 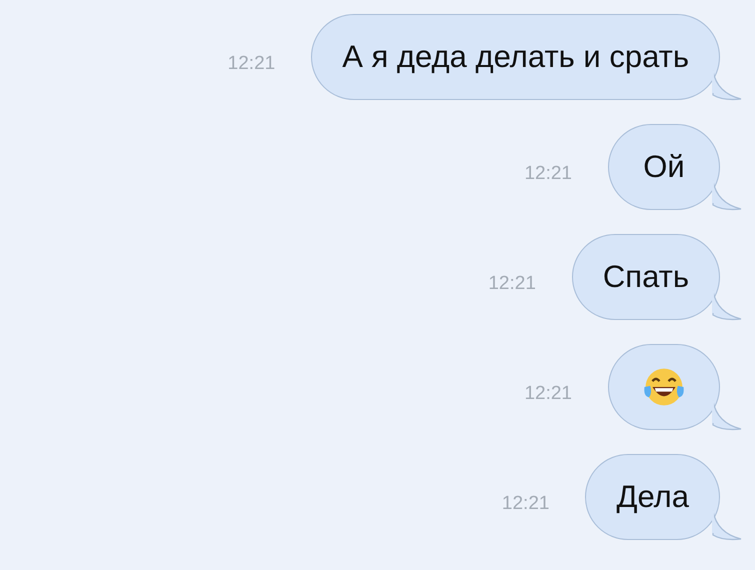 I want to click on message-text: Ой, so click(x=664, y=167).